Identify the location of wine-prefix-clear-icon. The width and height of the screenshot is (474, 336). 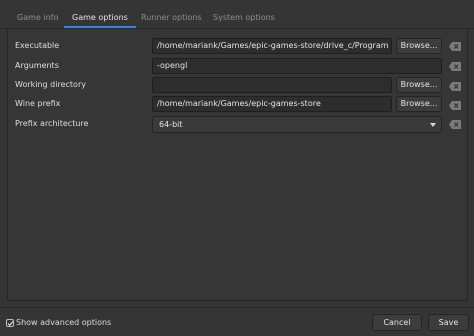
(455, 105).